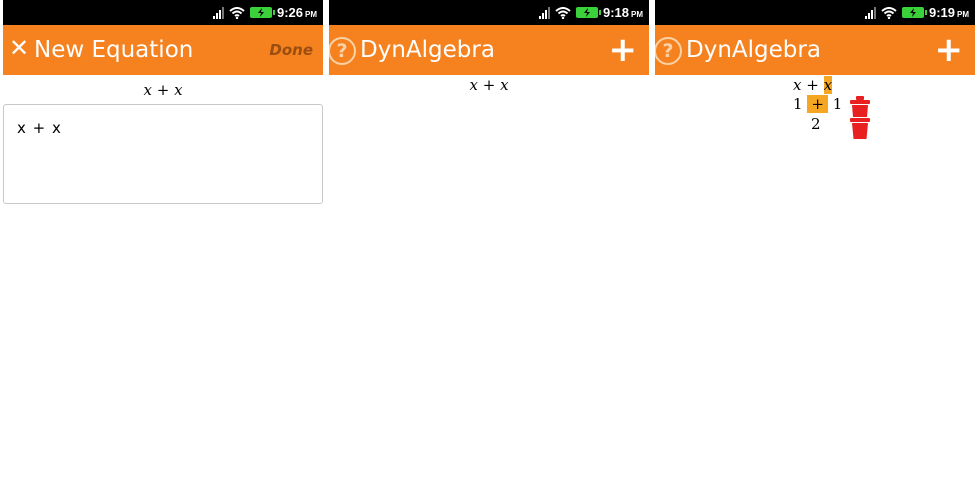 Image resolution: width=978 pixels, height=482 pixels. I want to click on selected-operator: +, so click(817, 104).